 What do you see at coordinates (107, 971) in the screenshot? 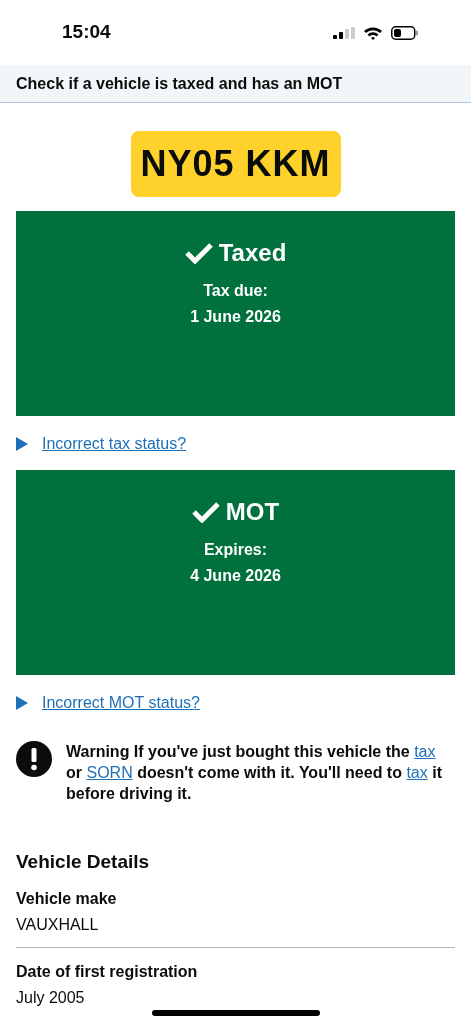
I see `detail-label: Date of first registration` at bounding box center [107, 971].